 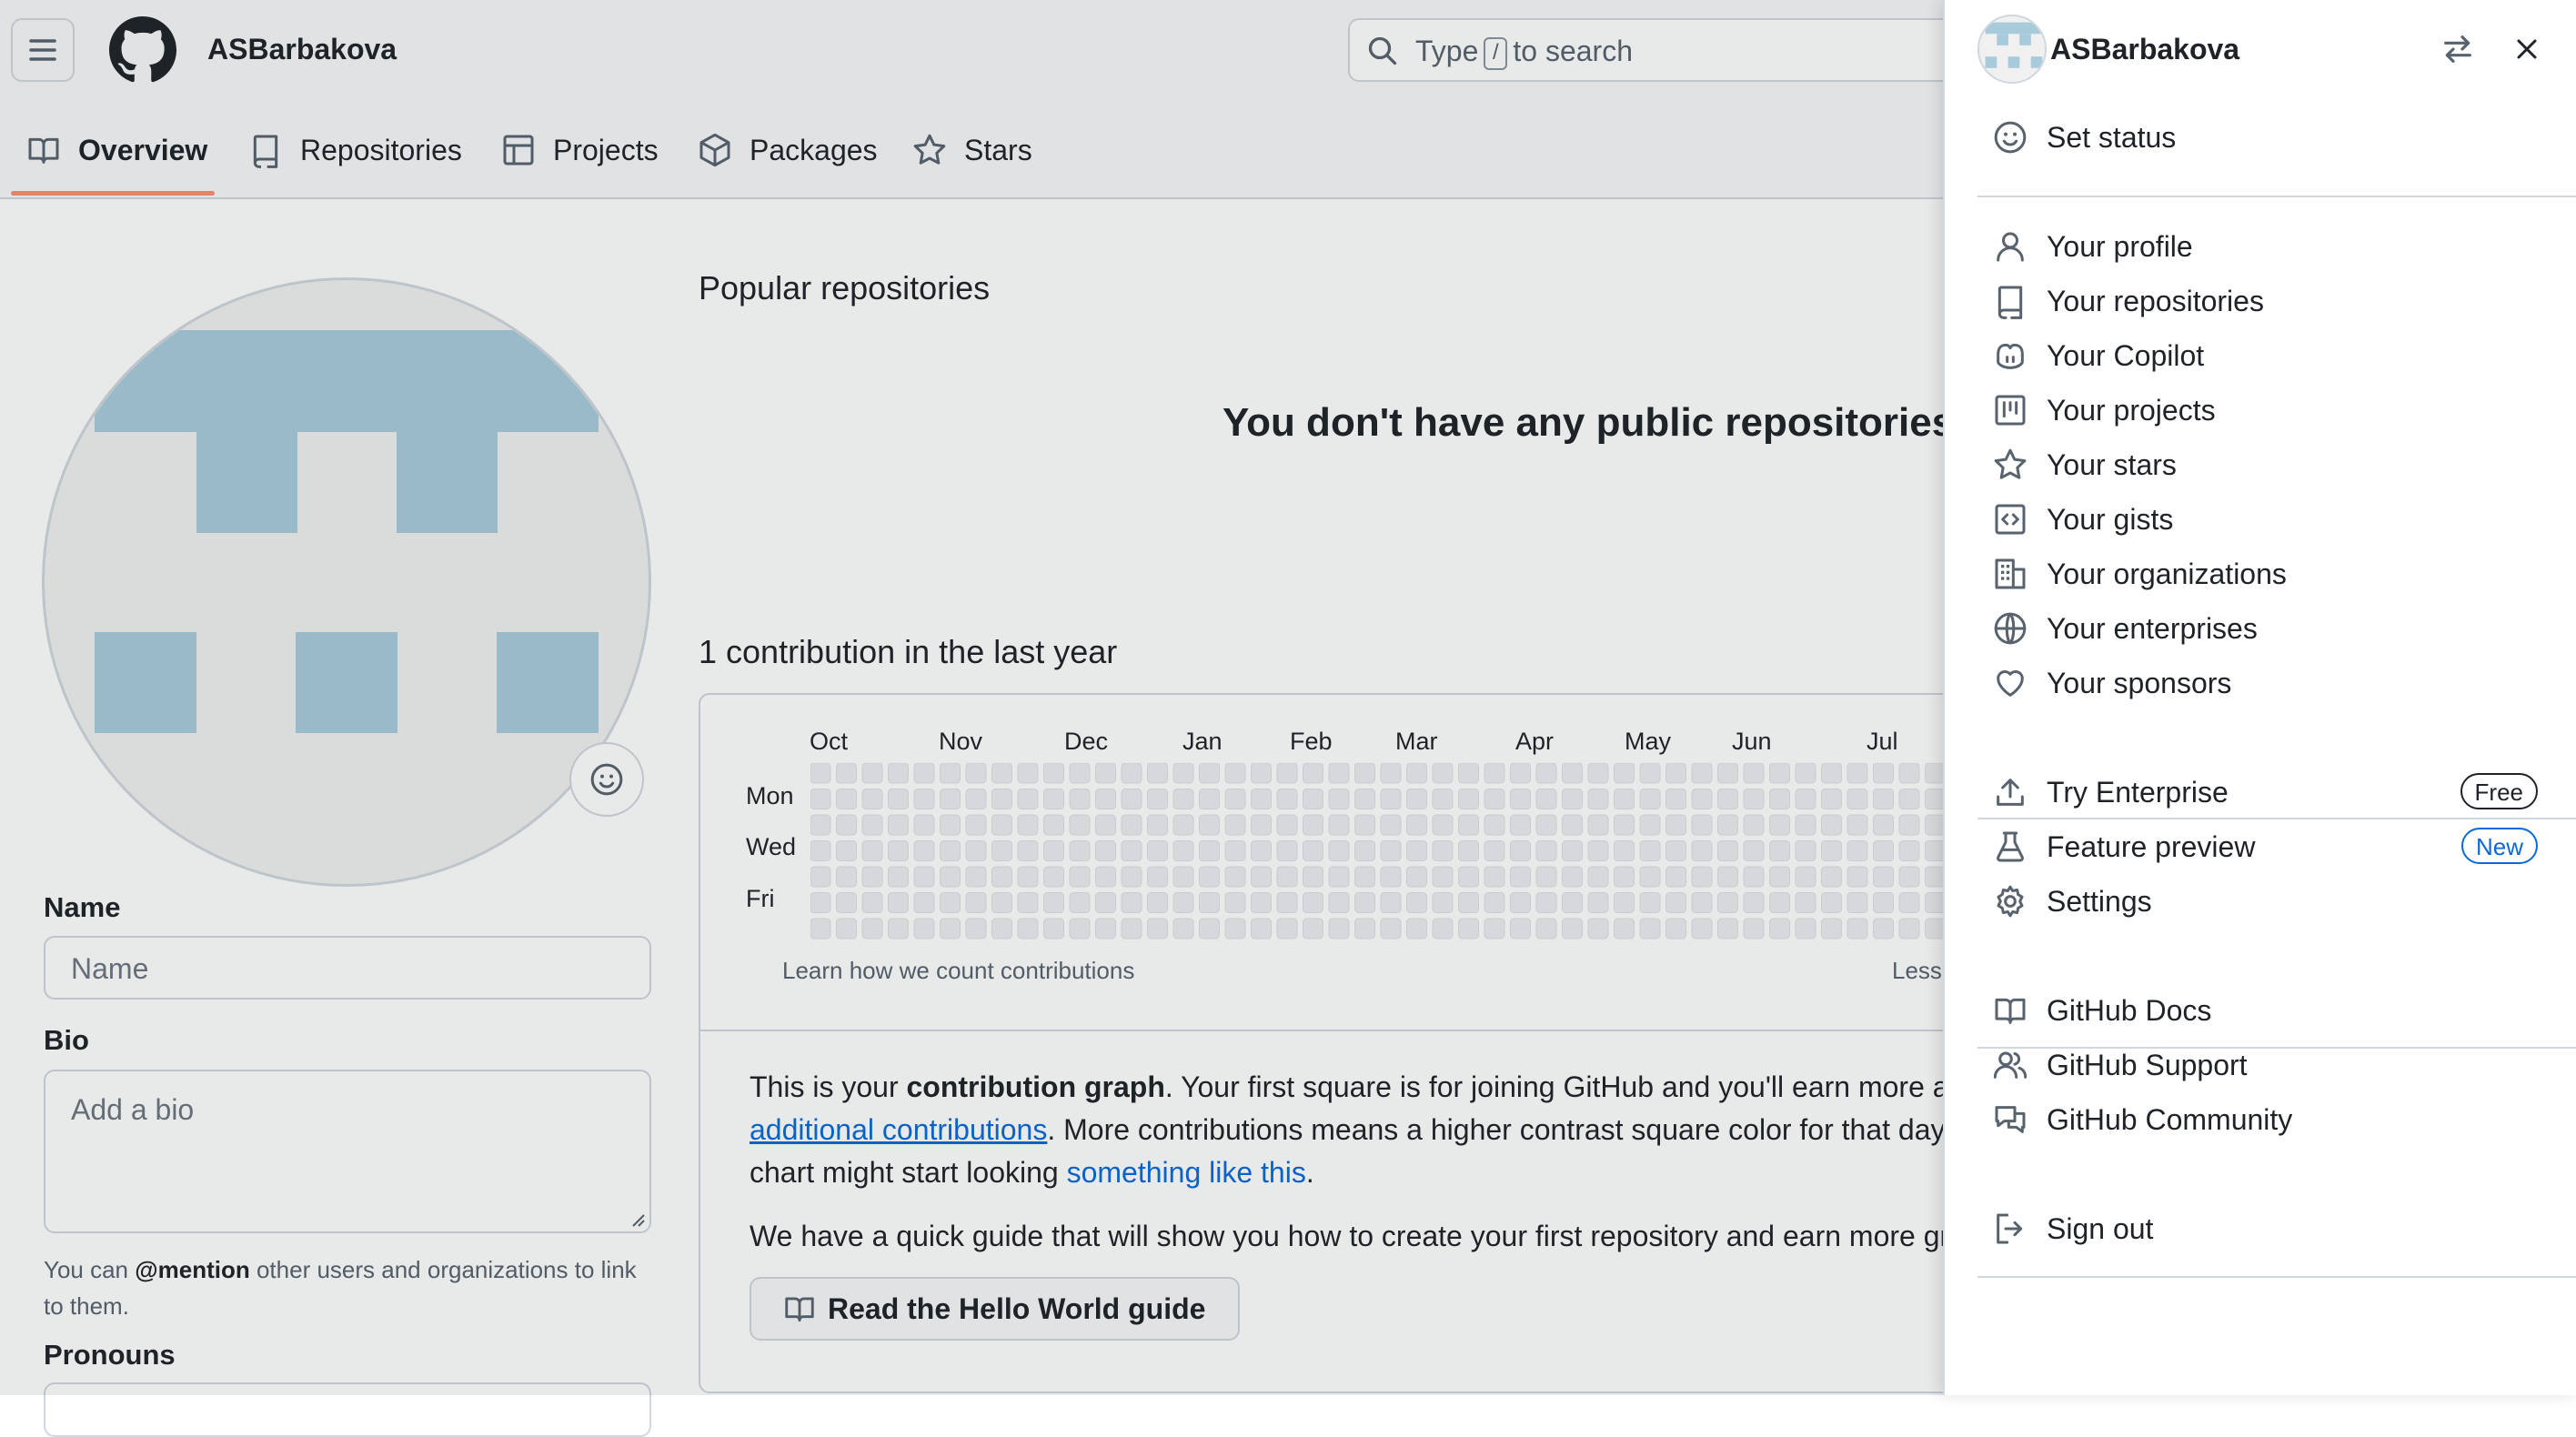 I want to click on menu-item-your-repositories: Your repositories, so click(x=2274, y=301).